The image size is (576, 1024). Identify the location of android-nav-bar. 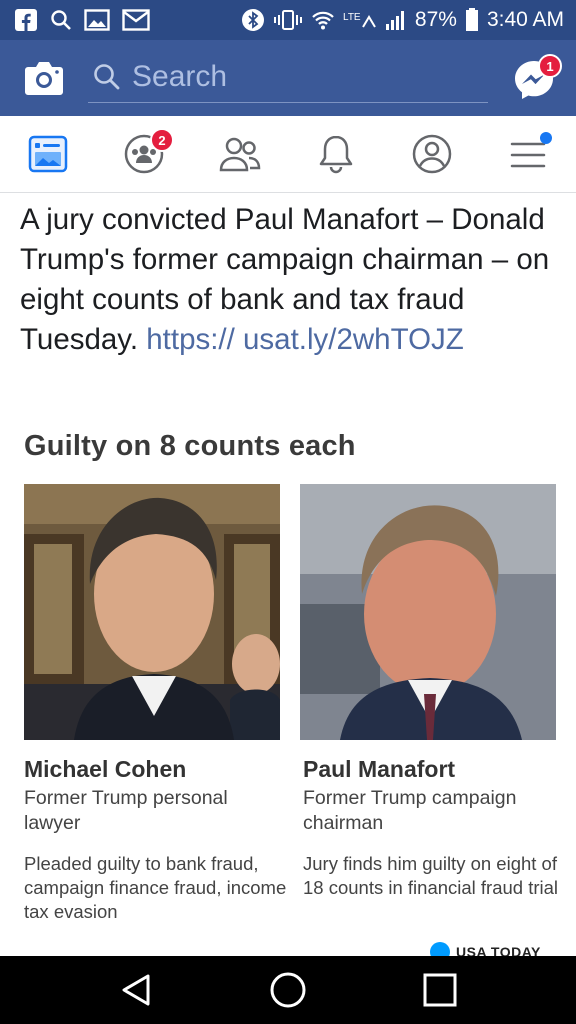
(288, 990).